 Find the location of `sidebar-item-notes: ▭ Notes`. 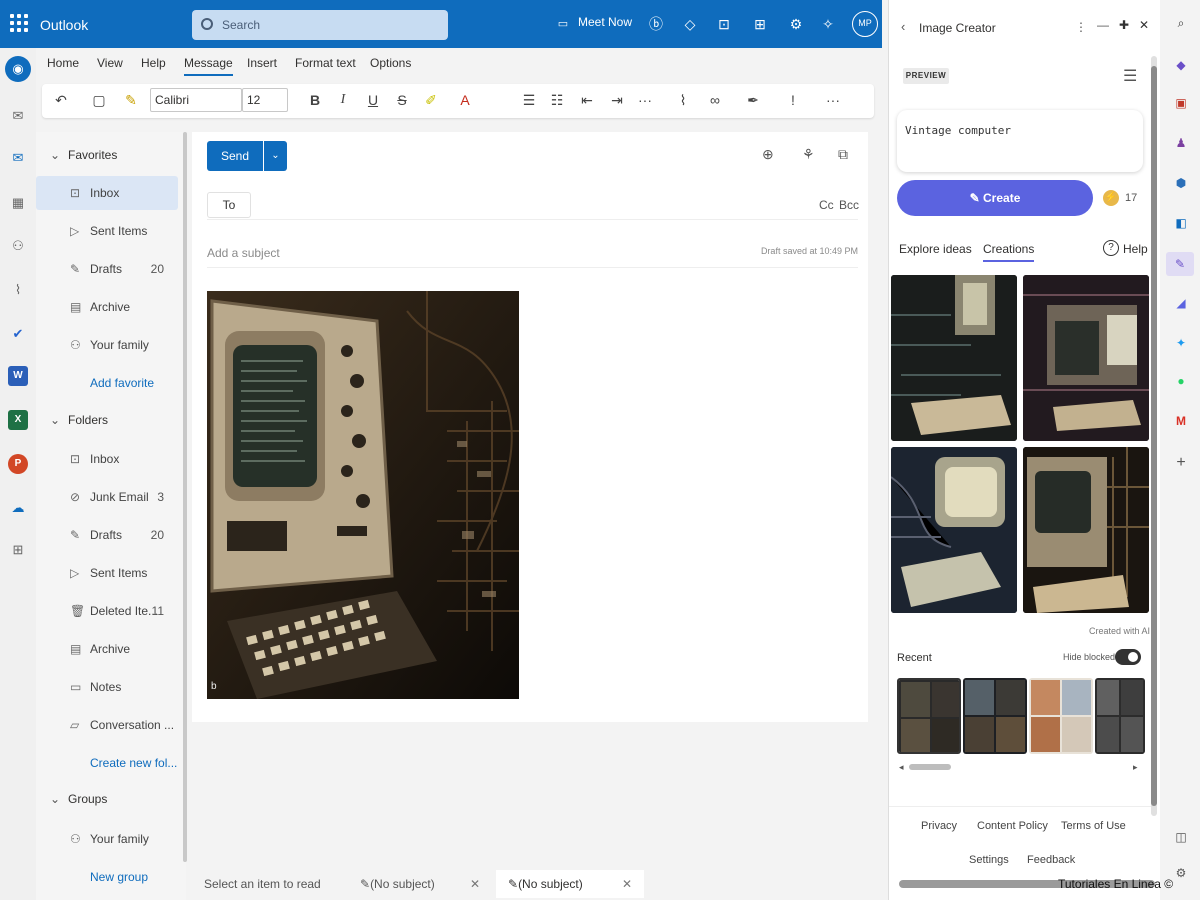

sidebar-item-notes: ▭ Notes is located at coordinates (107, 687).